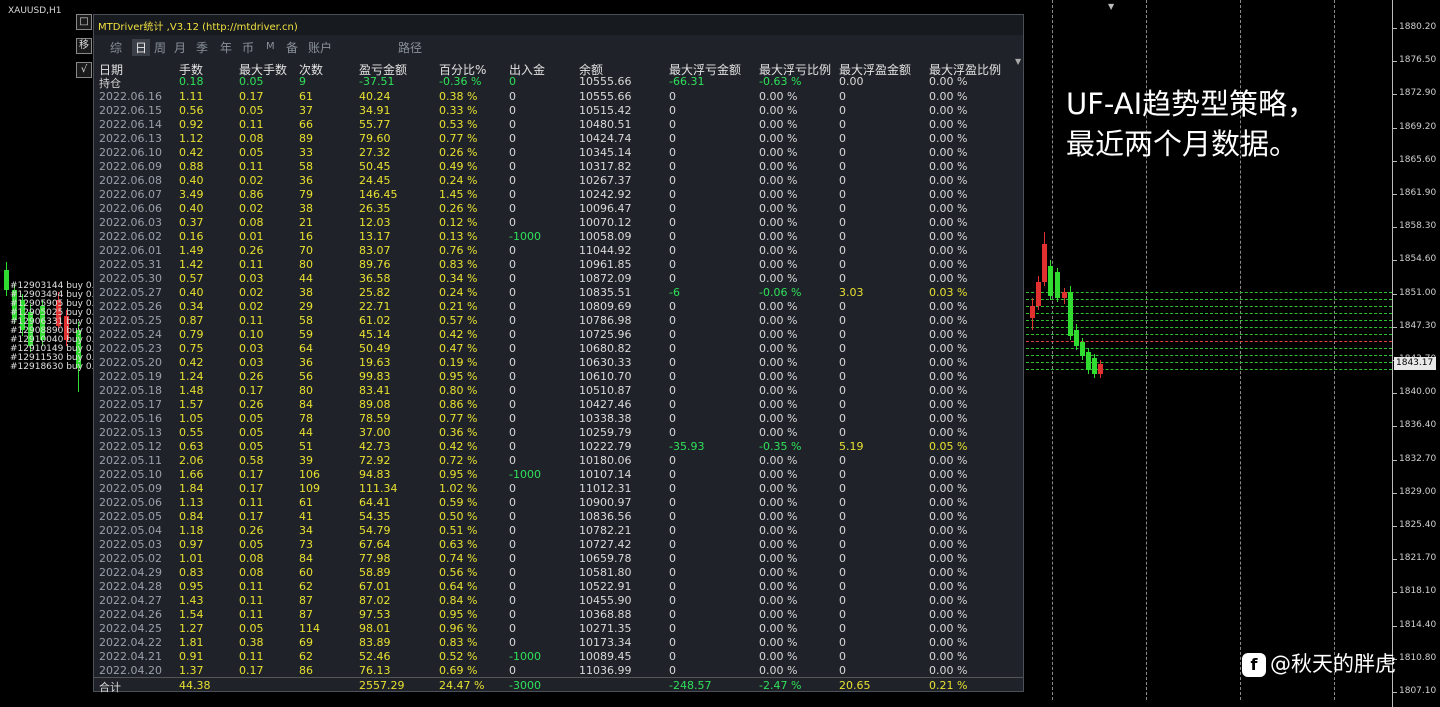 The width and height of the screenshot is (1440, 707). What do you see at coordinates (1018, 365) in the screenshot?
I see `scrollbar: ▼` at bounding box center [1018, 365].